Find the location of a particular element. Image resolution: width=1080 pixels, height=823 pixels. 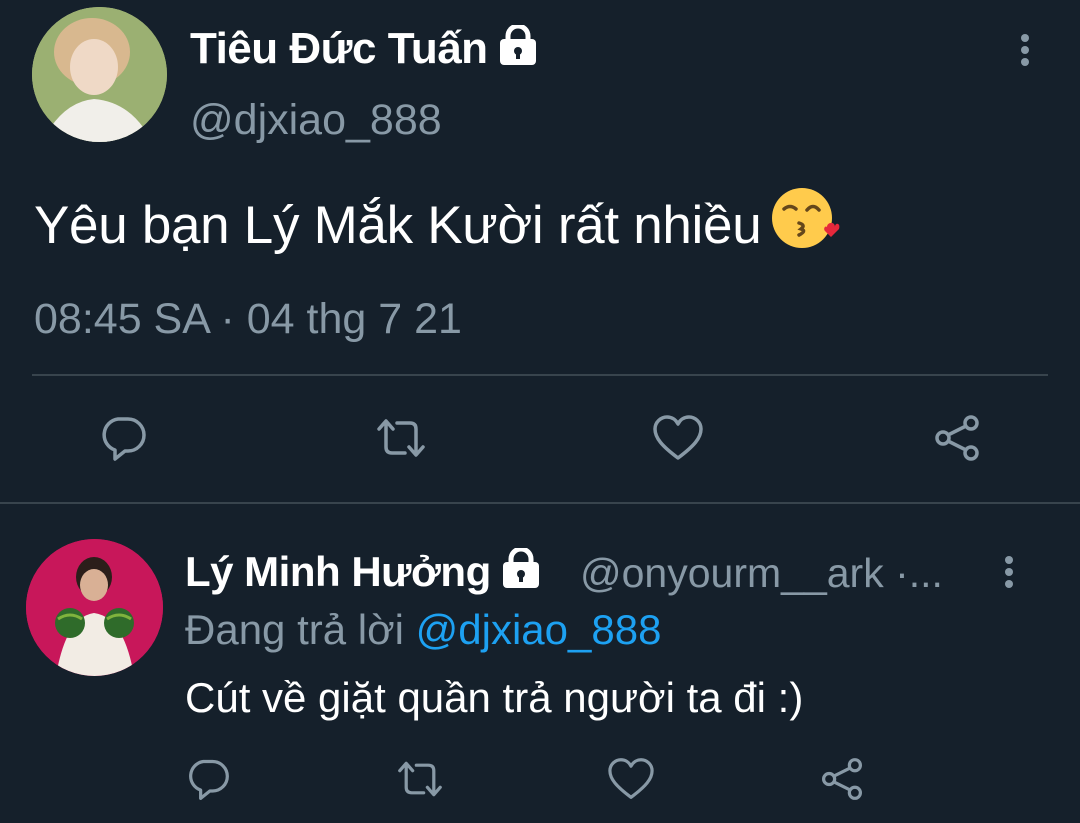

reply-tweet-text: Cút về giặt quần trả người ta đi :) is located at coordinates (494, 697).